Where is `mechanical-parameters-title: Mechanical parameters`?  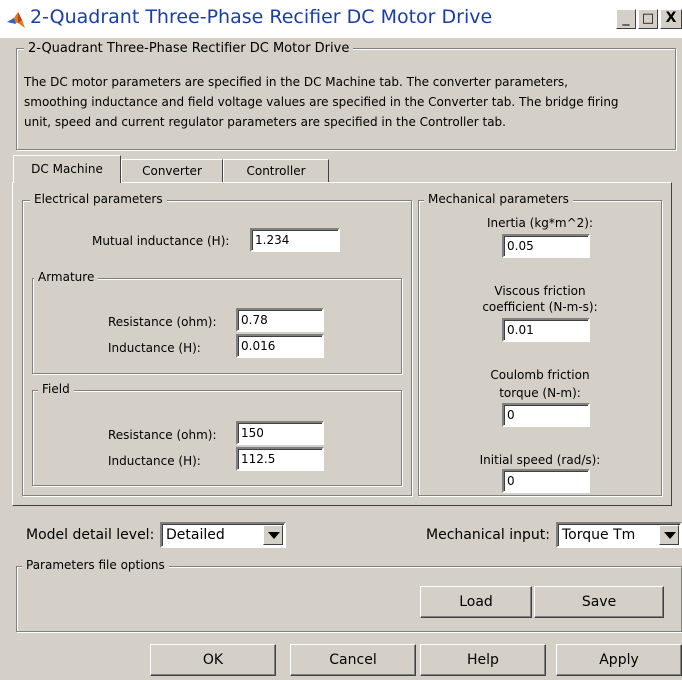
mechanical-parameters-title: Mechanical parameters is located at coordinates (498, 199).